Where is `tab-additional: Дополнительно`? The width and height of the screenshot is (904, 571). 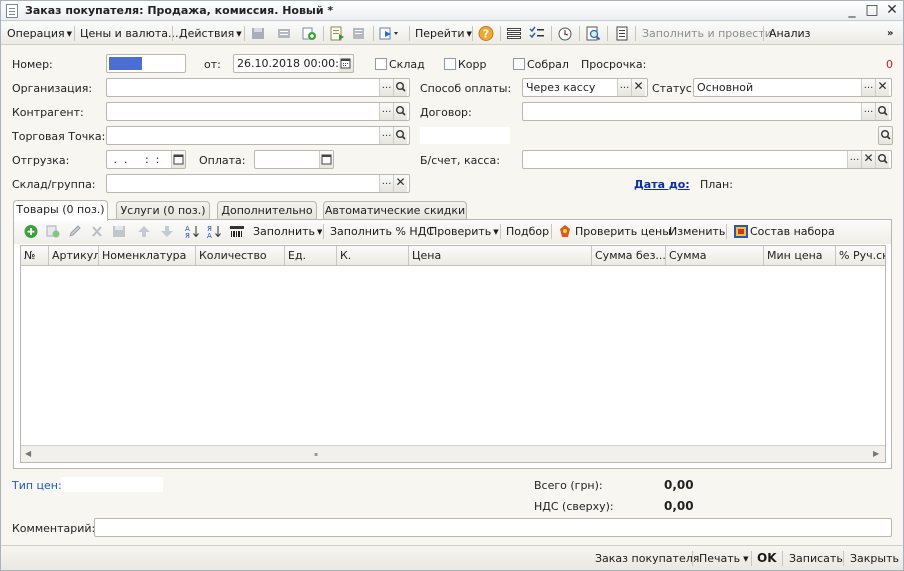
tab-additional: Дополнительно is located at coordinates (267, 210).